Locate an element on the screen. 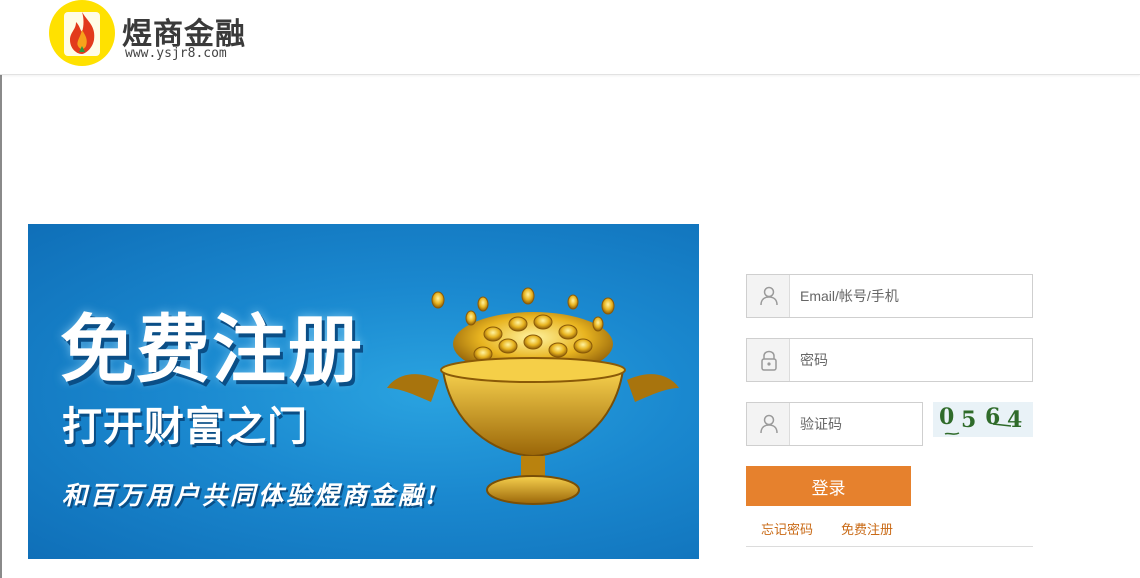  captcha-field is located at coordinates (834, 424).